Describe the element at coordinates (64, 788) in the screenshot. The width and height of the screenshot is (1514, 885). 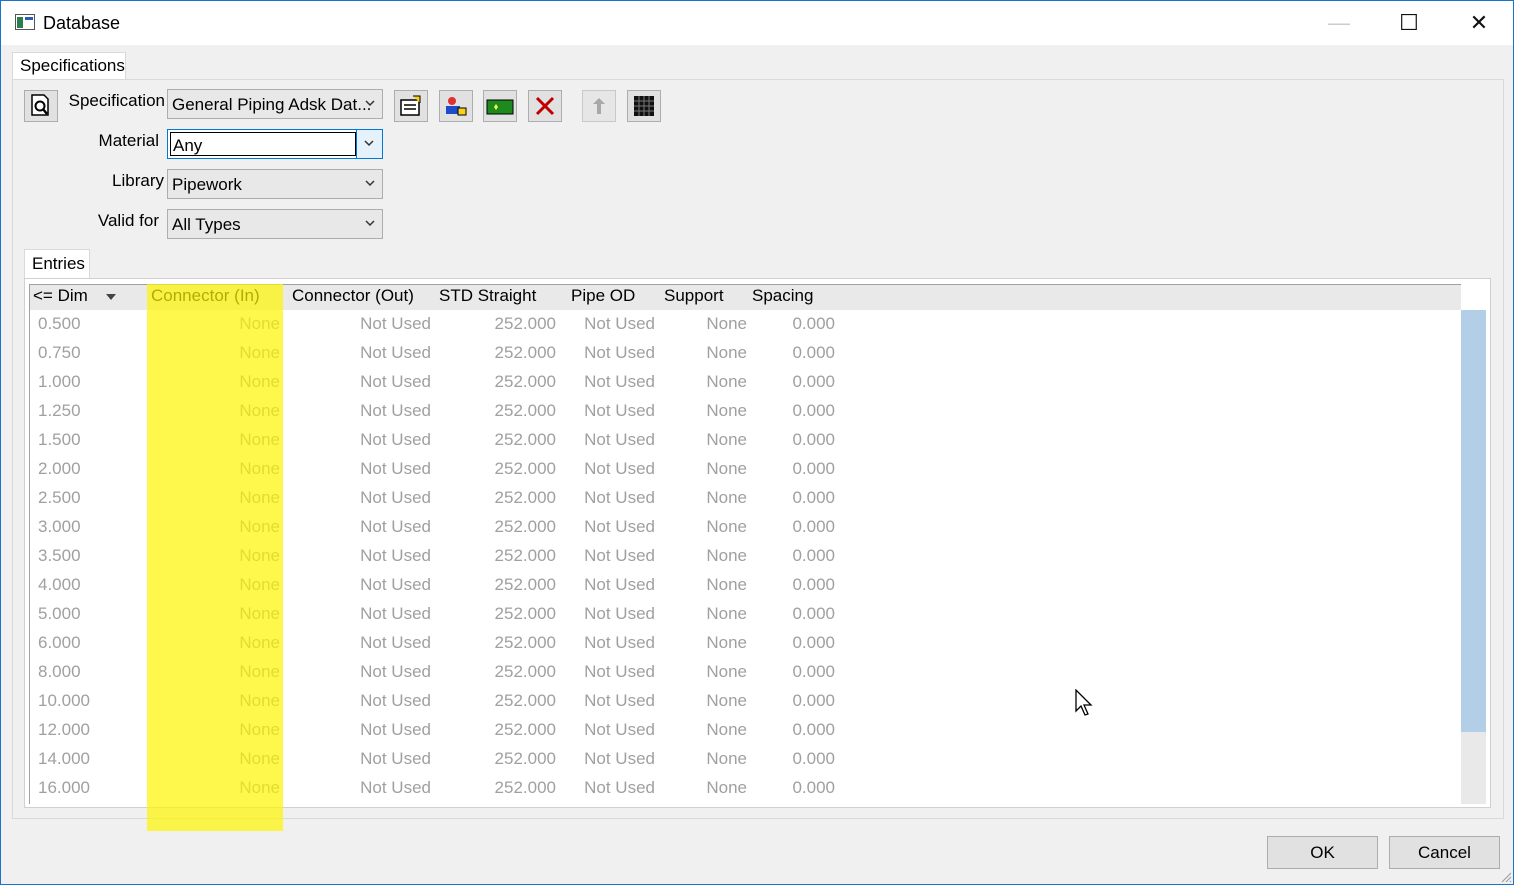
I see `cell-dim: 16.000` at that location.